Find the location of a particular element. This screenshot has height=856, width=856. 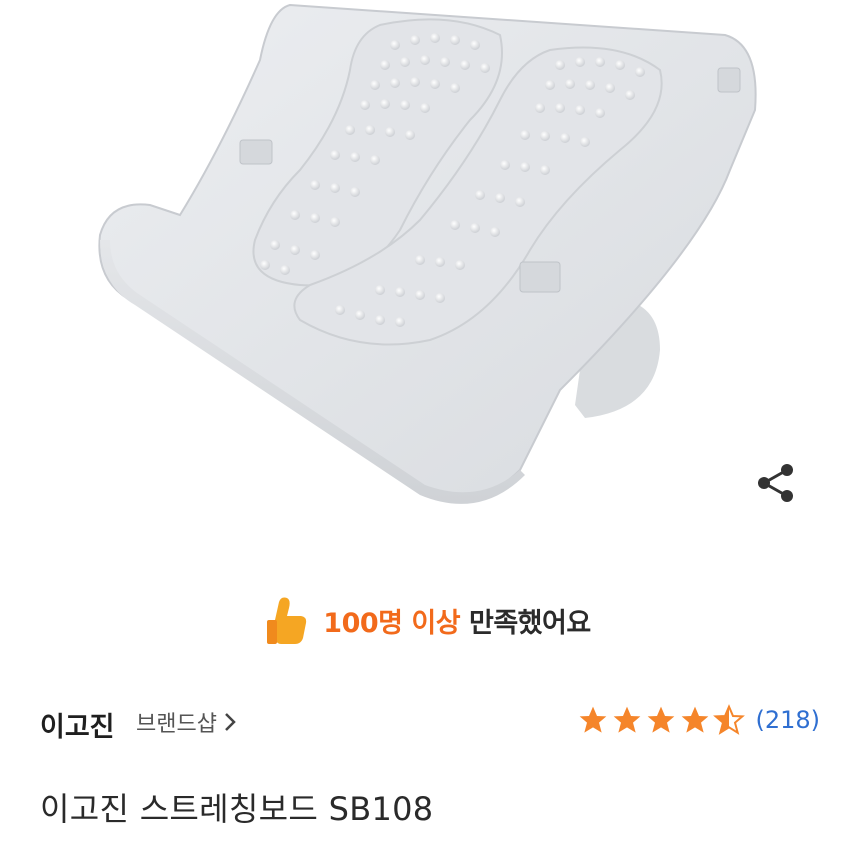

satisfaction-highlight: 100명 이상 is located at coordinates (392, 623).